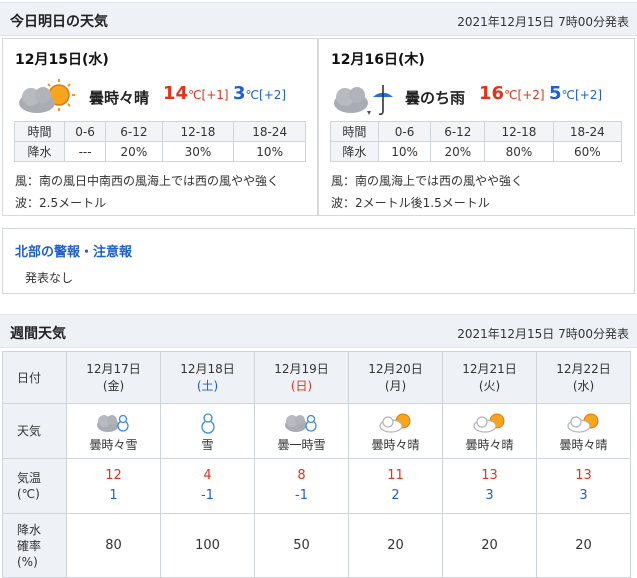 This screenshot has height=578, width=637. Describe the element at coordinates (519, 131) in the screenshot. I see `precip-header-cell: 12-18` at that location.